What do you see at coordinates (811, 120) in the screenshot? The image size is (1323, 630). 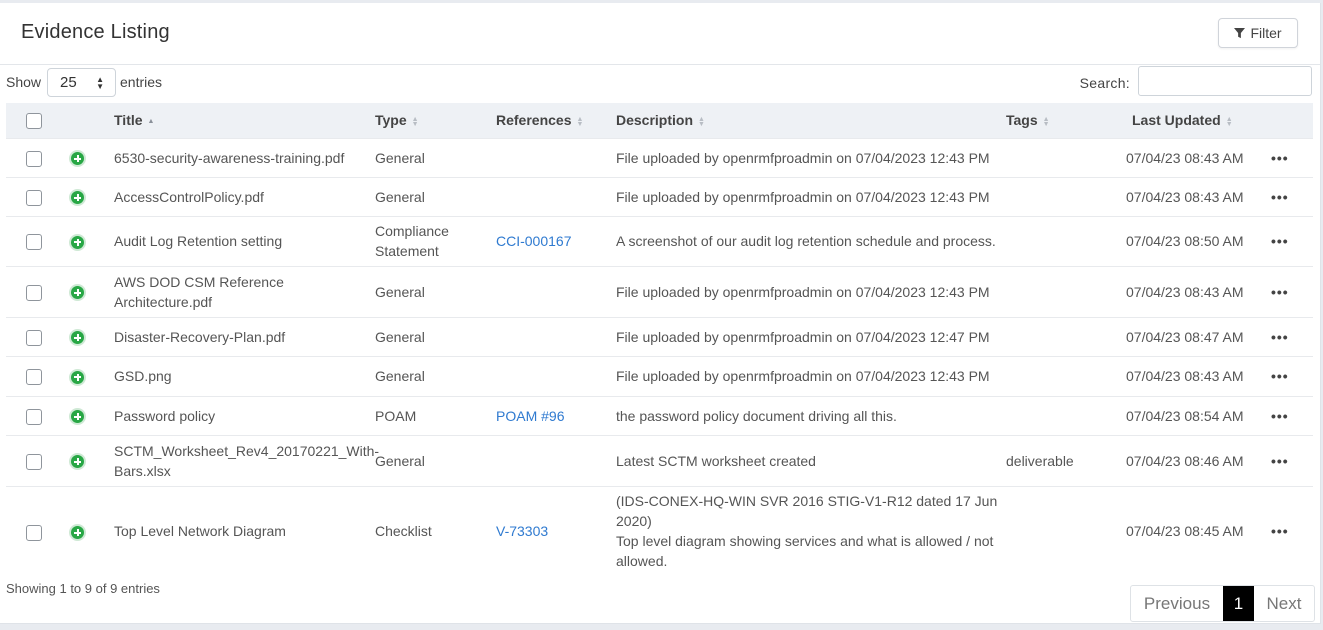 I see `column-header-description: Description ▲ ▼` at bounding box center [811, 120].